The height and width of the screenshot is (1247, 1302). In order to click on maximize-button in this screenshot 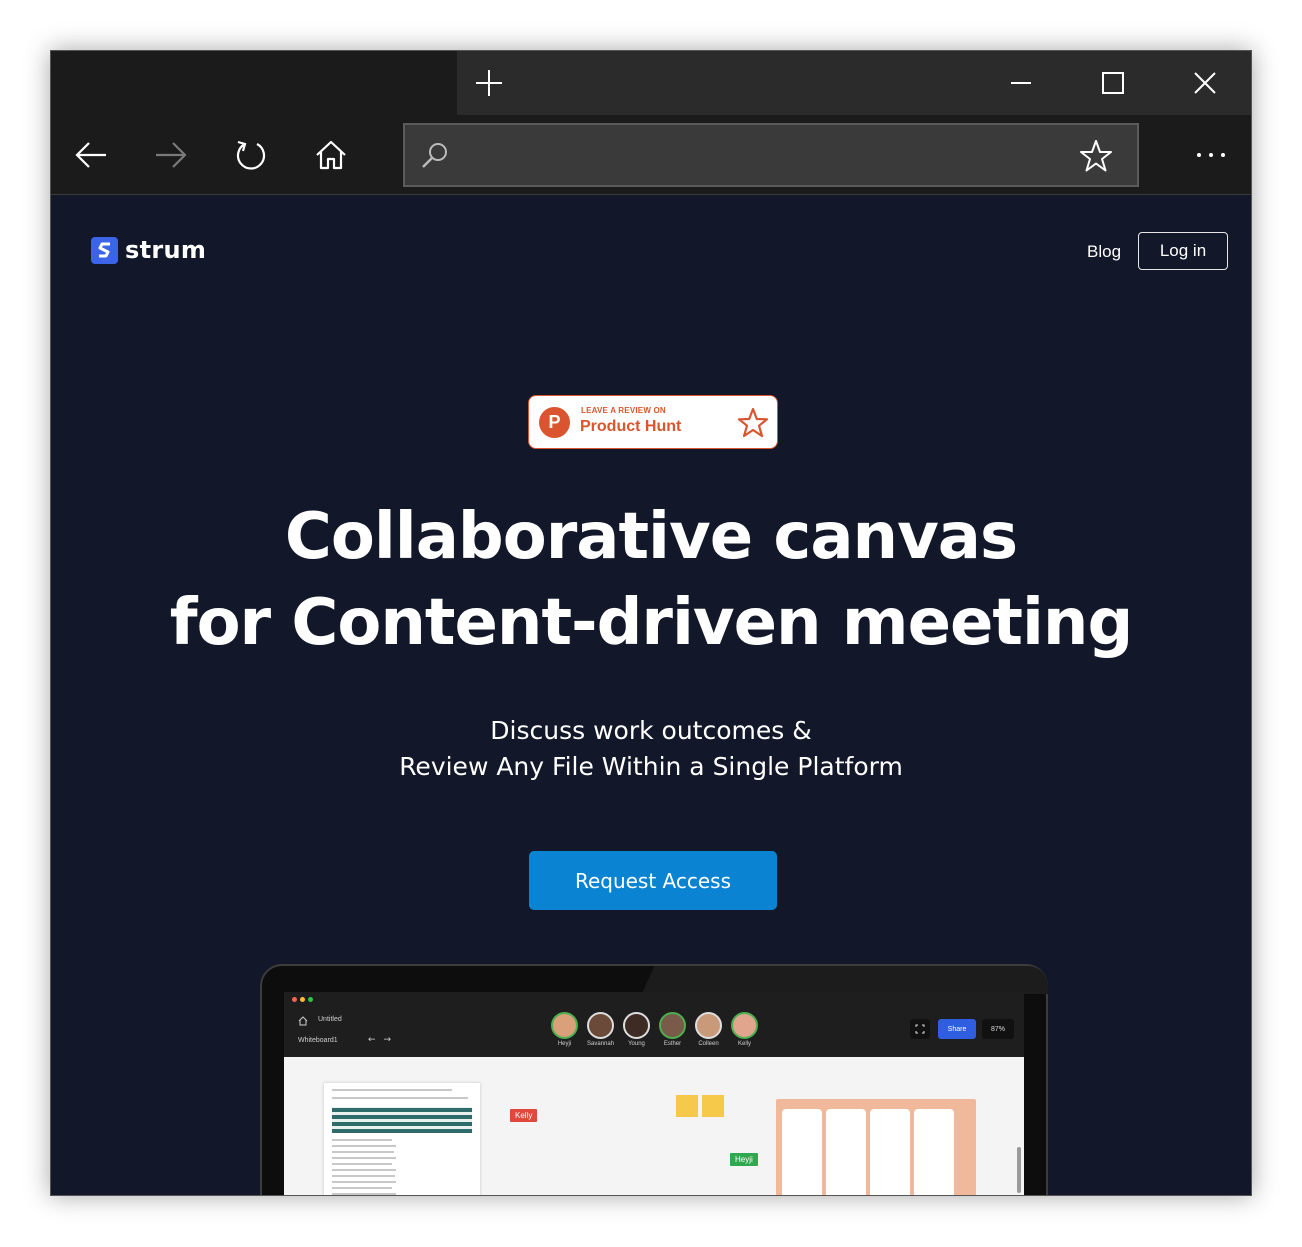, I will do `click(1113, 83)`.